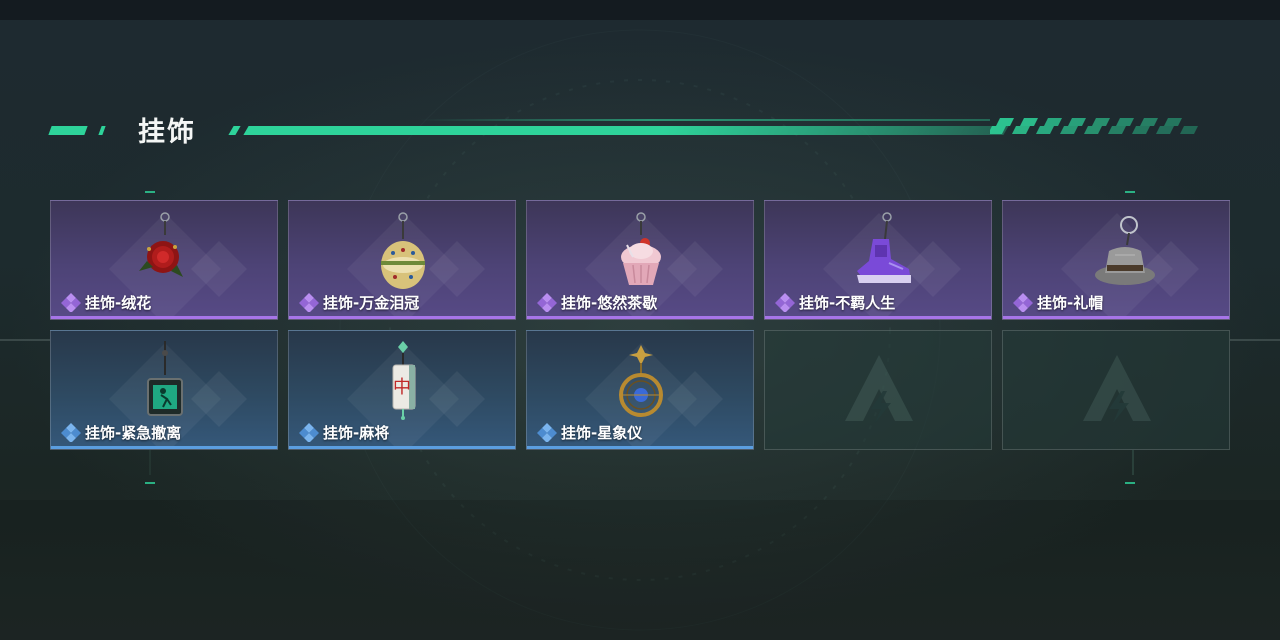  I want to click on charm-card: 挂饰-不羁人生, so click(878, 260).